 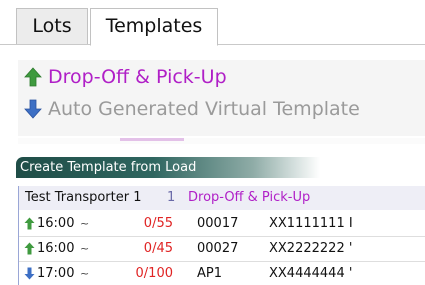 I want to click on transporter-name: Test Transporter 1, so click(x=83, y=197).